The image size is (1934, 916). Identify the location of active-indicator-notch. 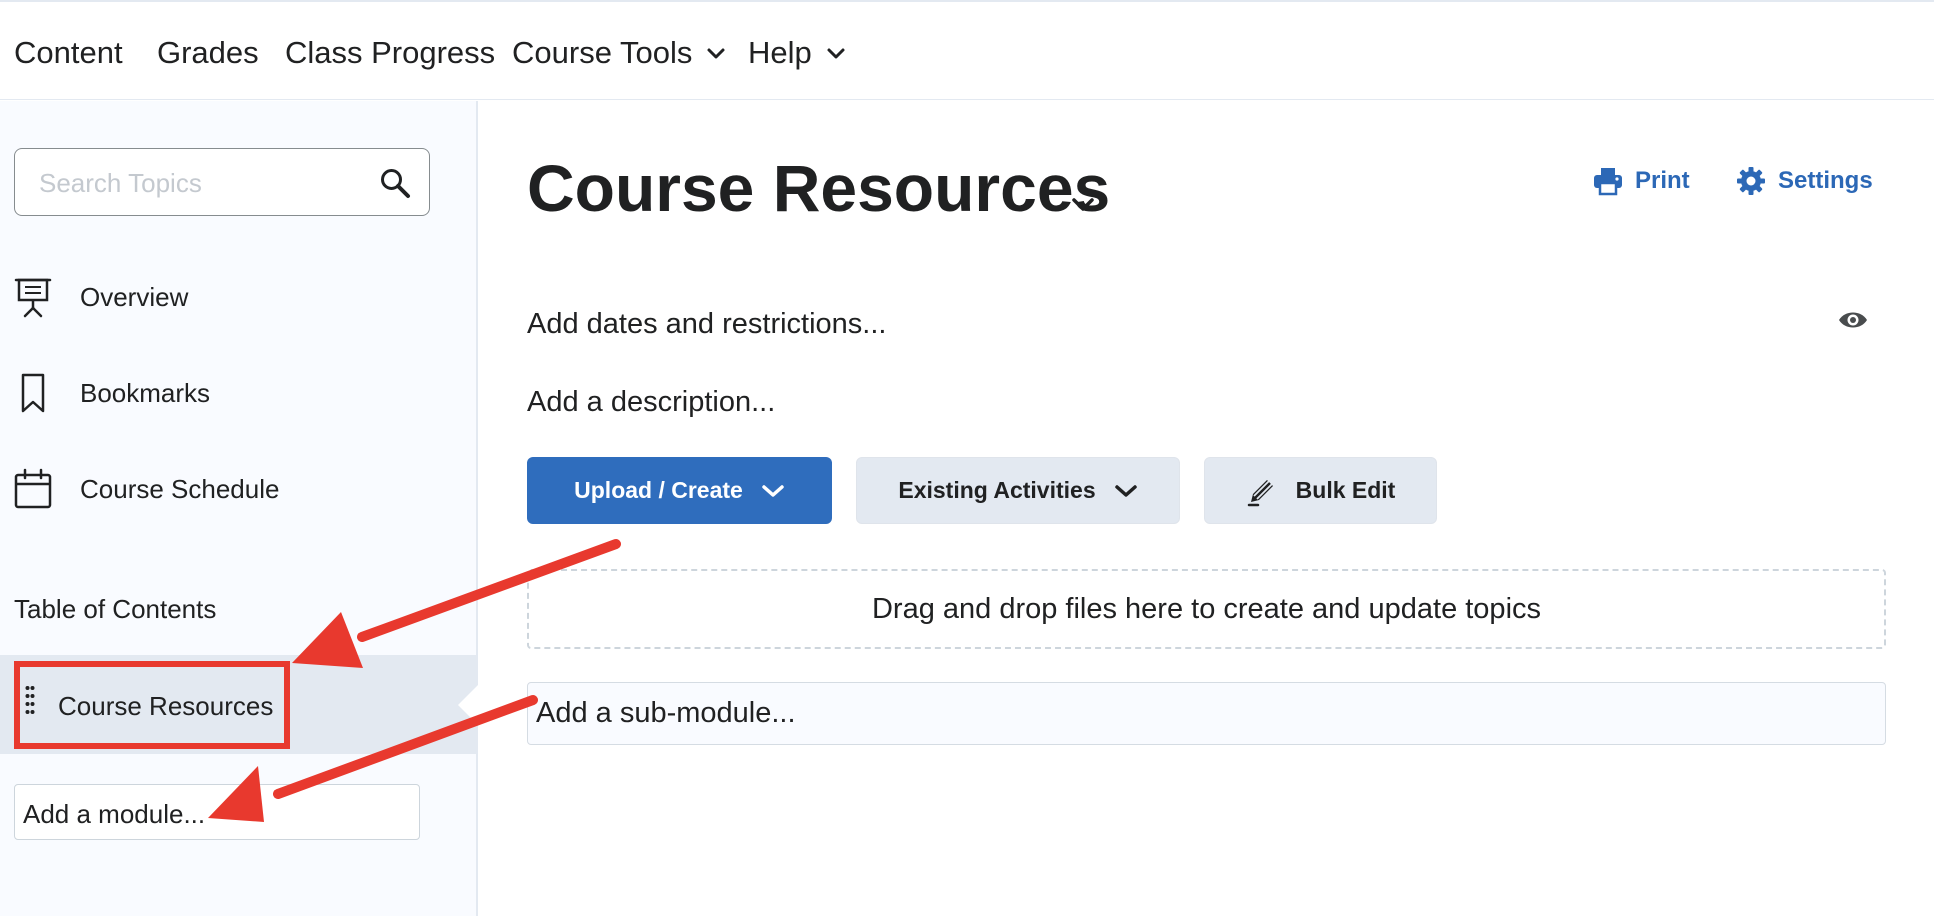
(469, 705).